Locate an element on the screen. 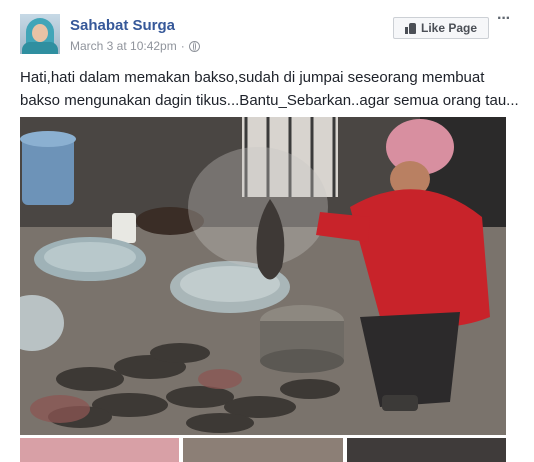  avatar-shirt is located at coordinates (40, 48).